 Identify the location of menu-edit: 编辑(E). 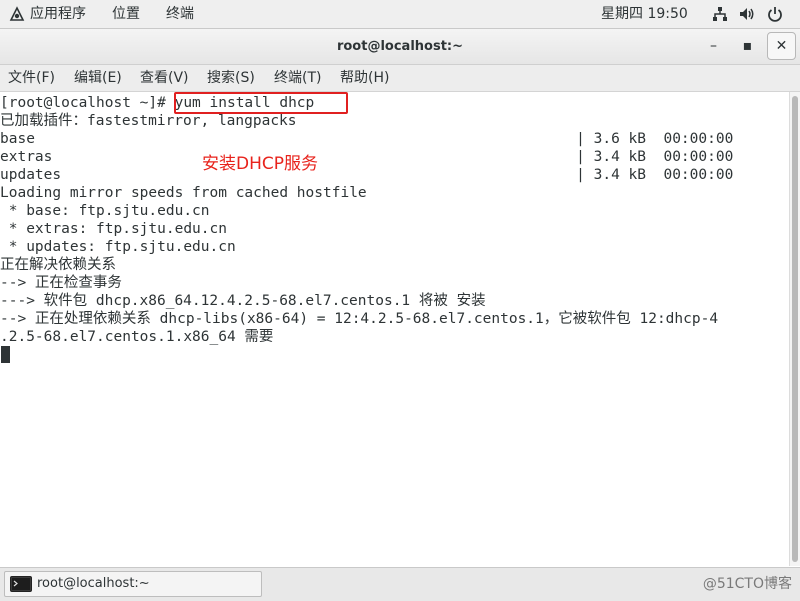
(98, 78).